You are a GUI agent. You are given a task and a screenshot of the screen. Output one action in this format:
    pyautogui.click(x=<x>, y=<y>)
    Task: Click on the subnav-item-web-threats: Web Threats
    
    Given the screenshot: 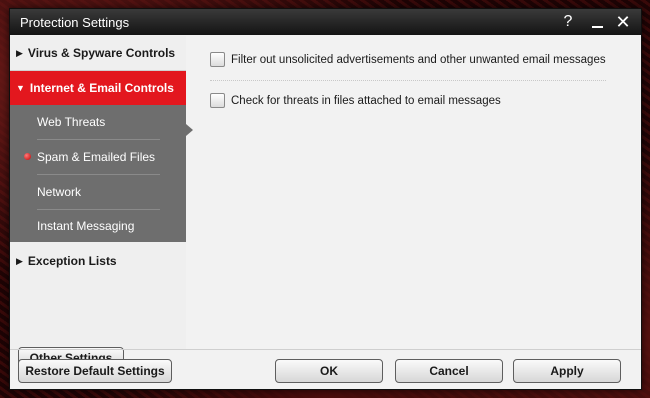 What is the action you would take?
    pyautogui.click(x=98, y=122)
    